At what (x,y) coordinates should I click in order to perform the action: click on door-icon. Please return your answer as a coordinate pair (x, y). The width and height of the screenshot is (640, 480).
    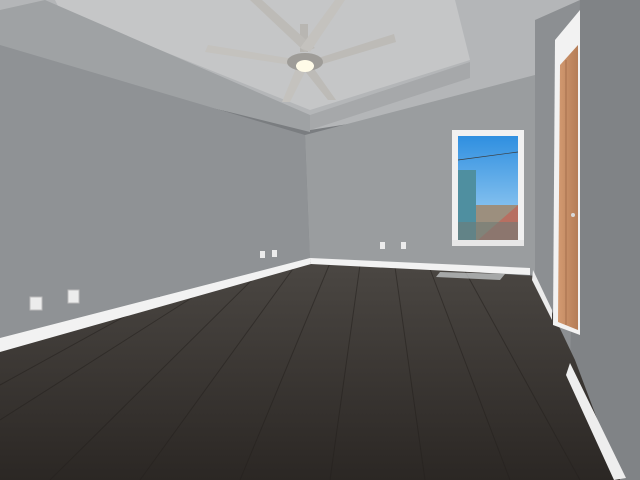
    Looking at the image, I should click on (566, 172).